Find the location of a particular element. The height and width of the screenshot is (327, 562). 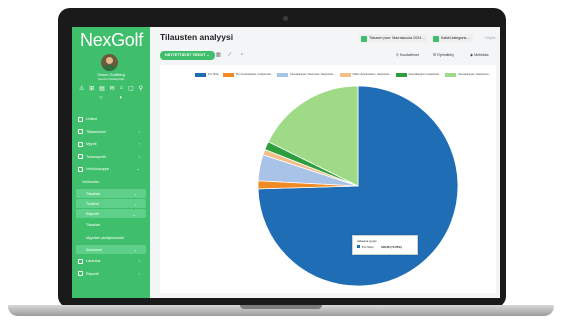

metrics-label: Metriikka is located at coordinates (481, 55).